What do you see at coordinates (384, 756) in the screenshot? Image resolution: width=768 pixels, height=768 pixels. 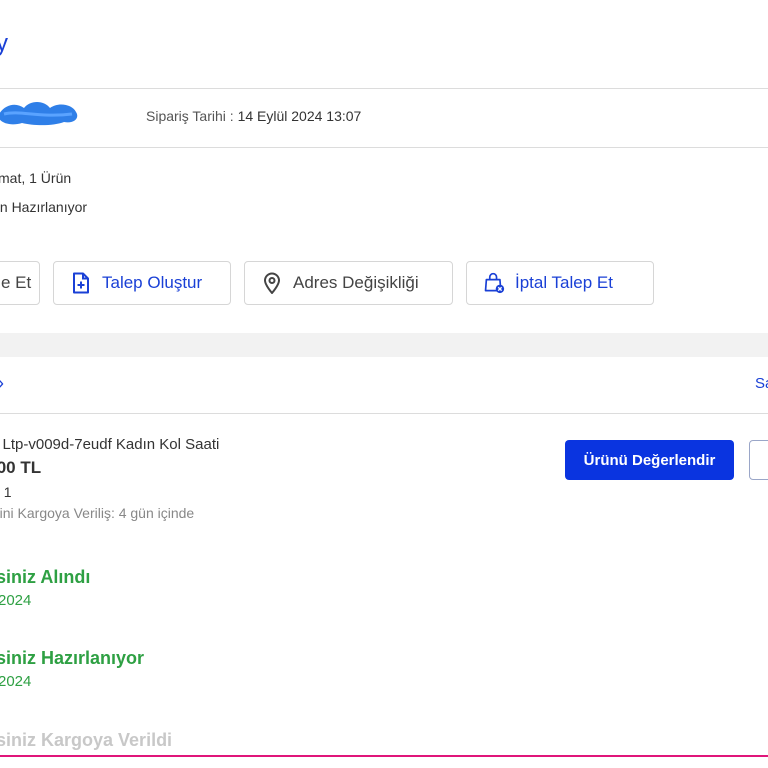 I see `progress-divider` at bounding box center [384, 756].